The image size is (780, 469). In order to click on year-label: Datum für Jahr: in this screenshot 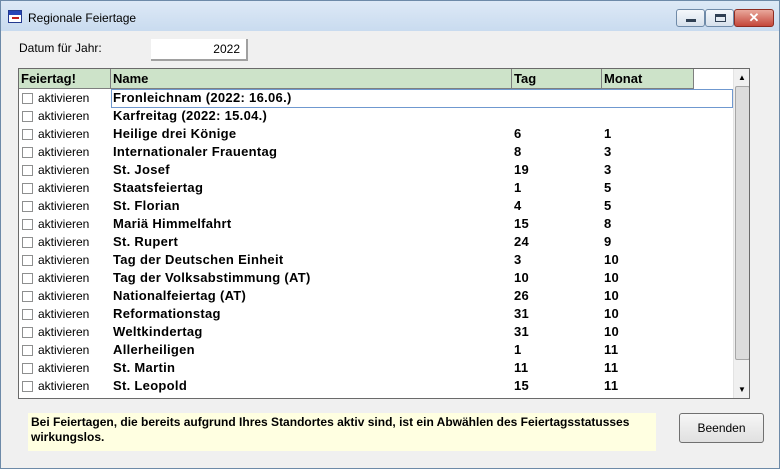, I will do `click(60, 48)`.